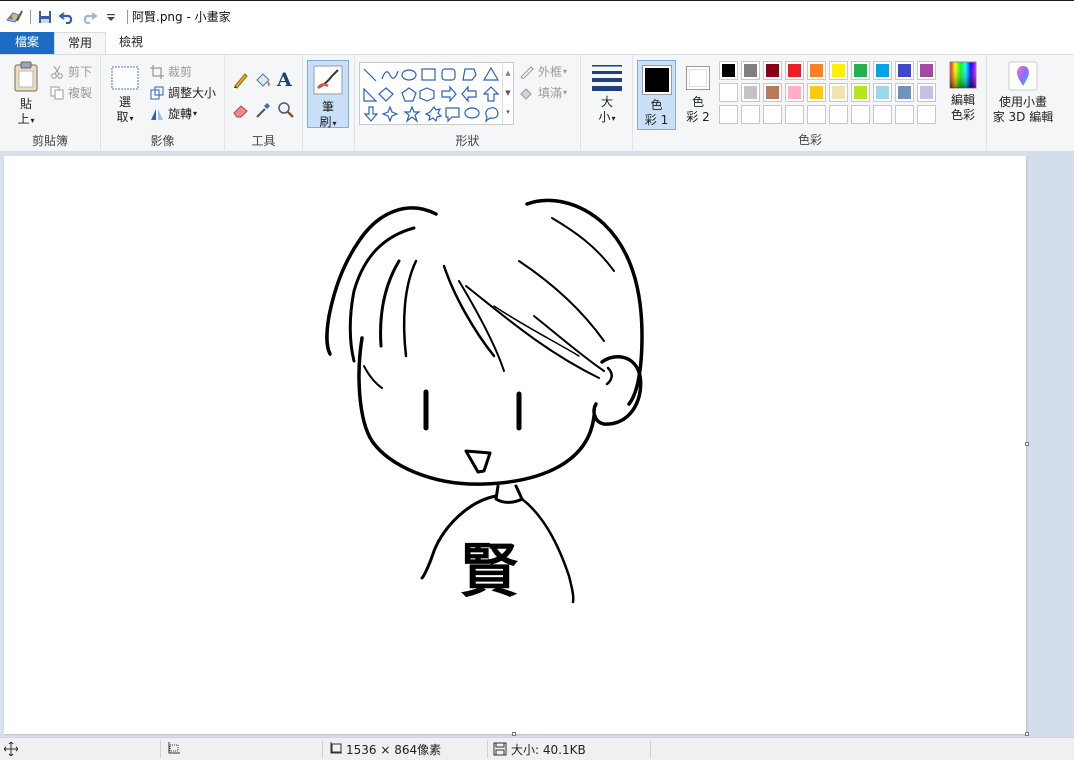 The image size is (1074, 760). I want to click on outline-label: 外框, so click(550, 72).